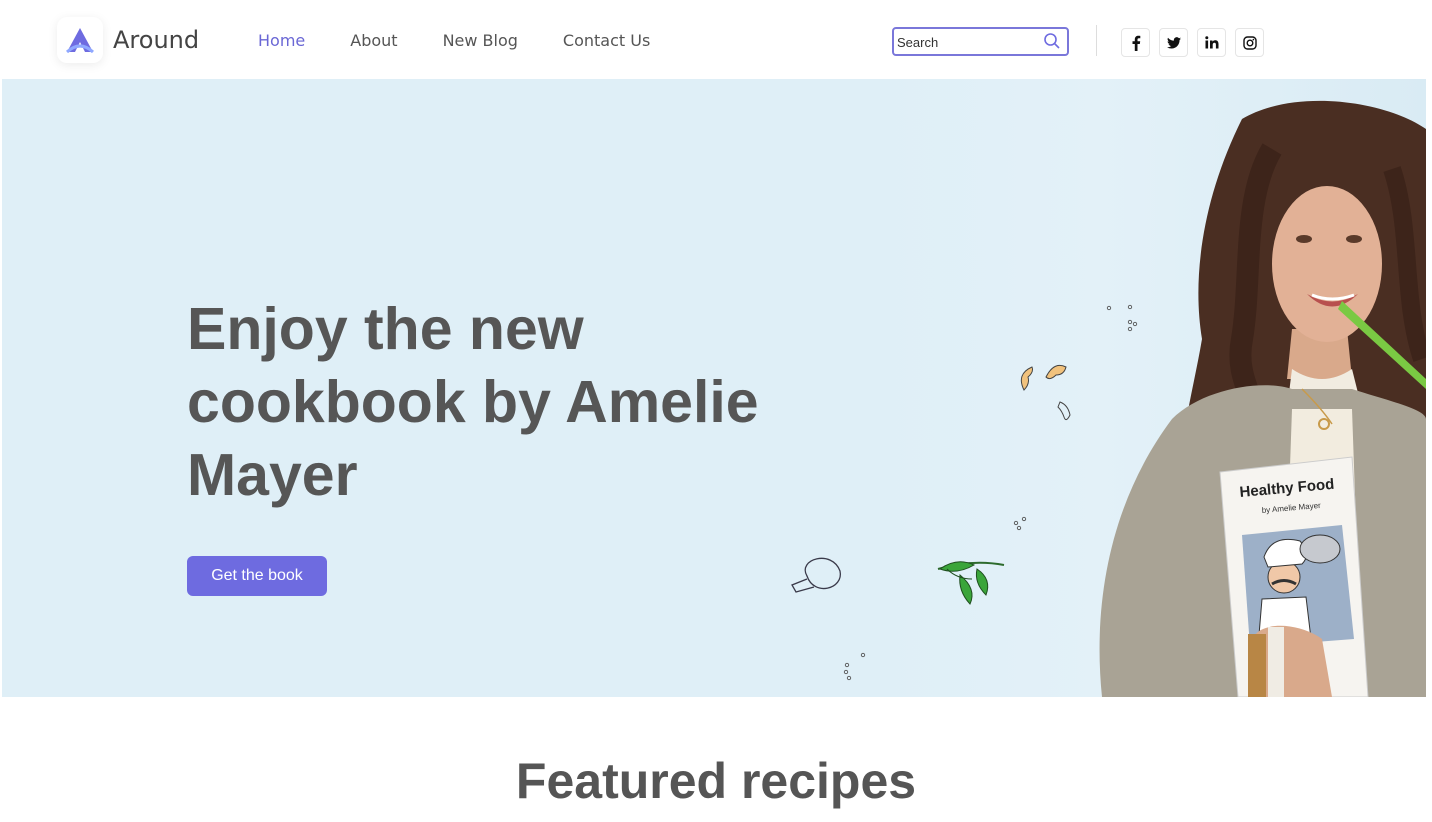  I want to click on nav-item-home: Home, so click(281, 40).